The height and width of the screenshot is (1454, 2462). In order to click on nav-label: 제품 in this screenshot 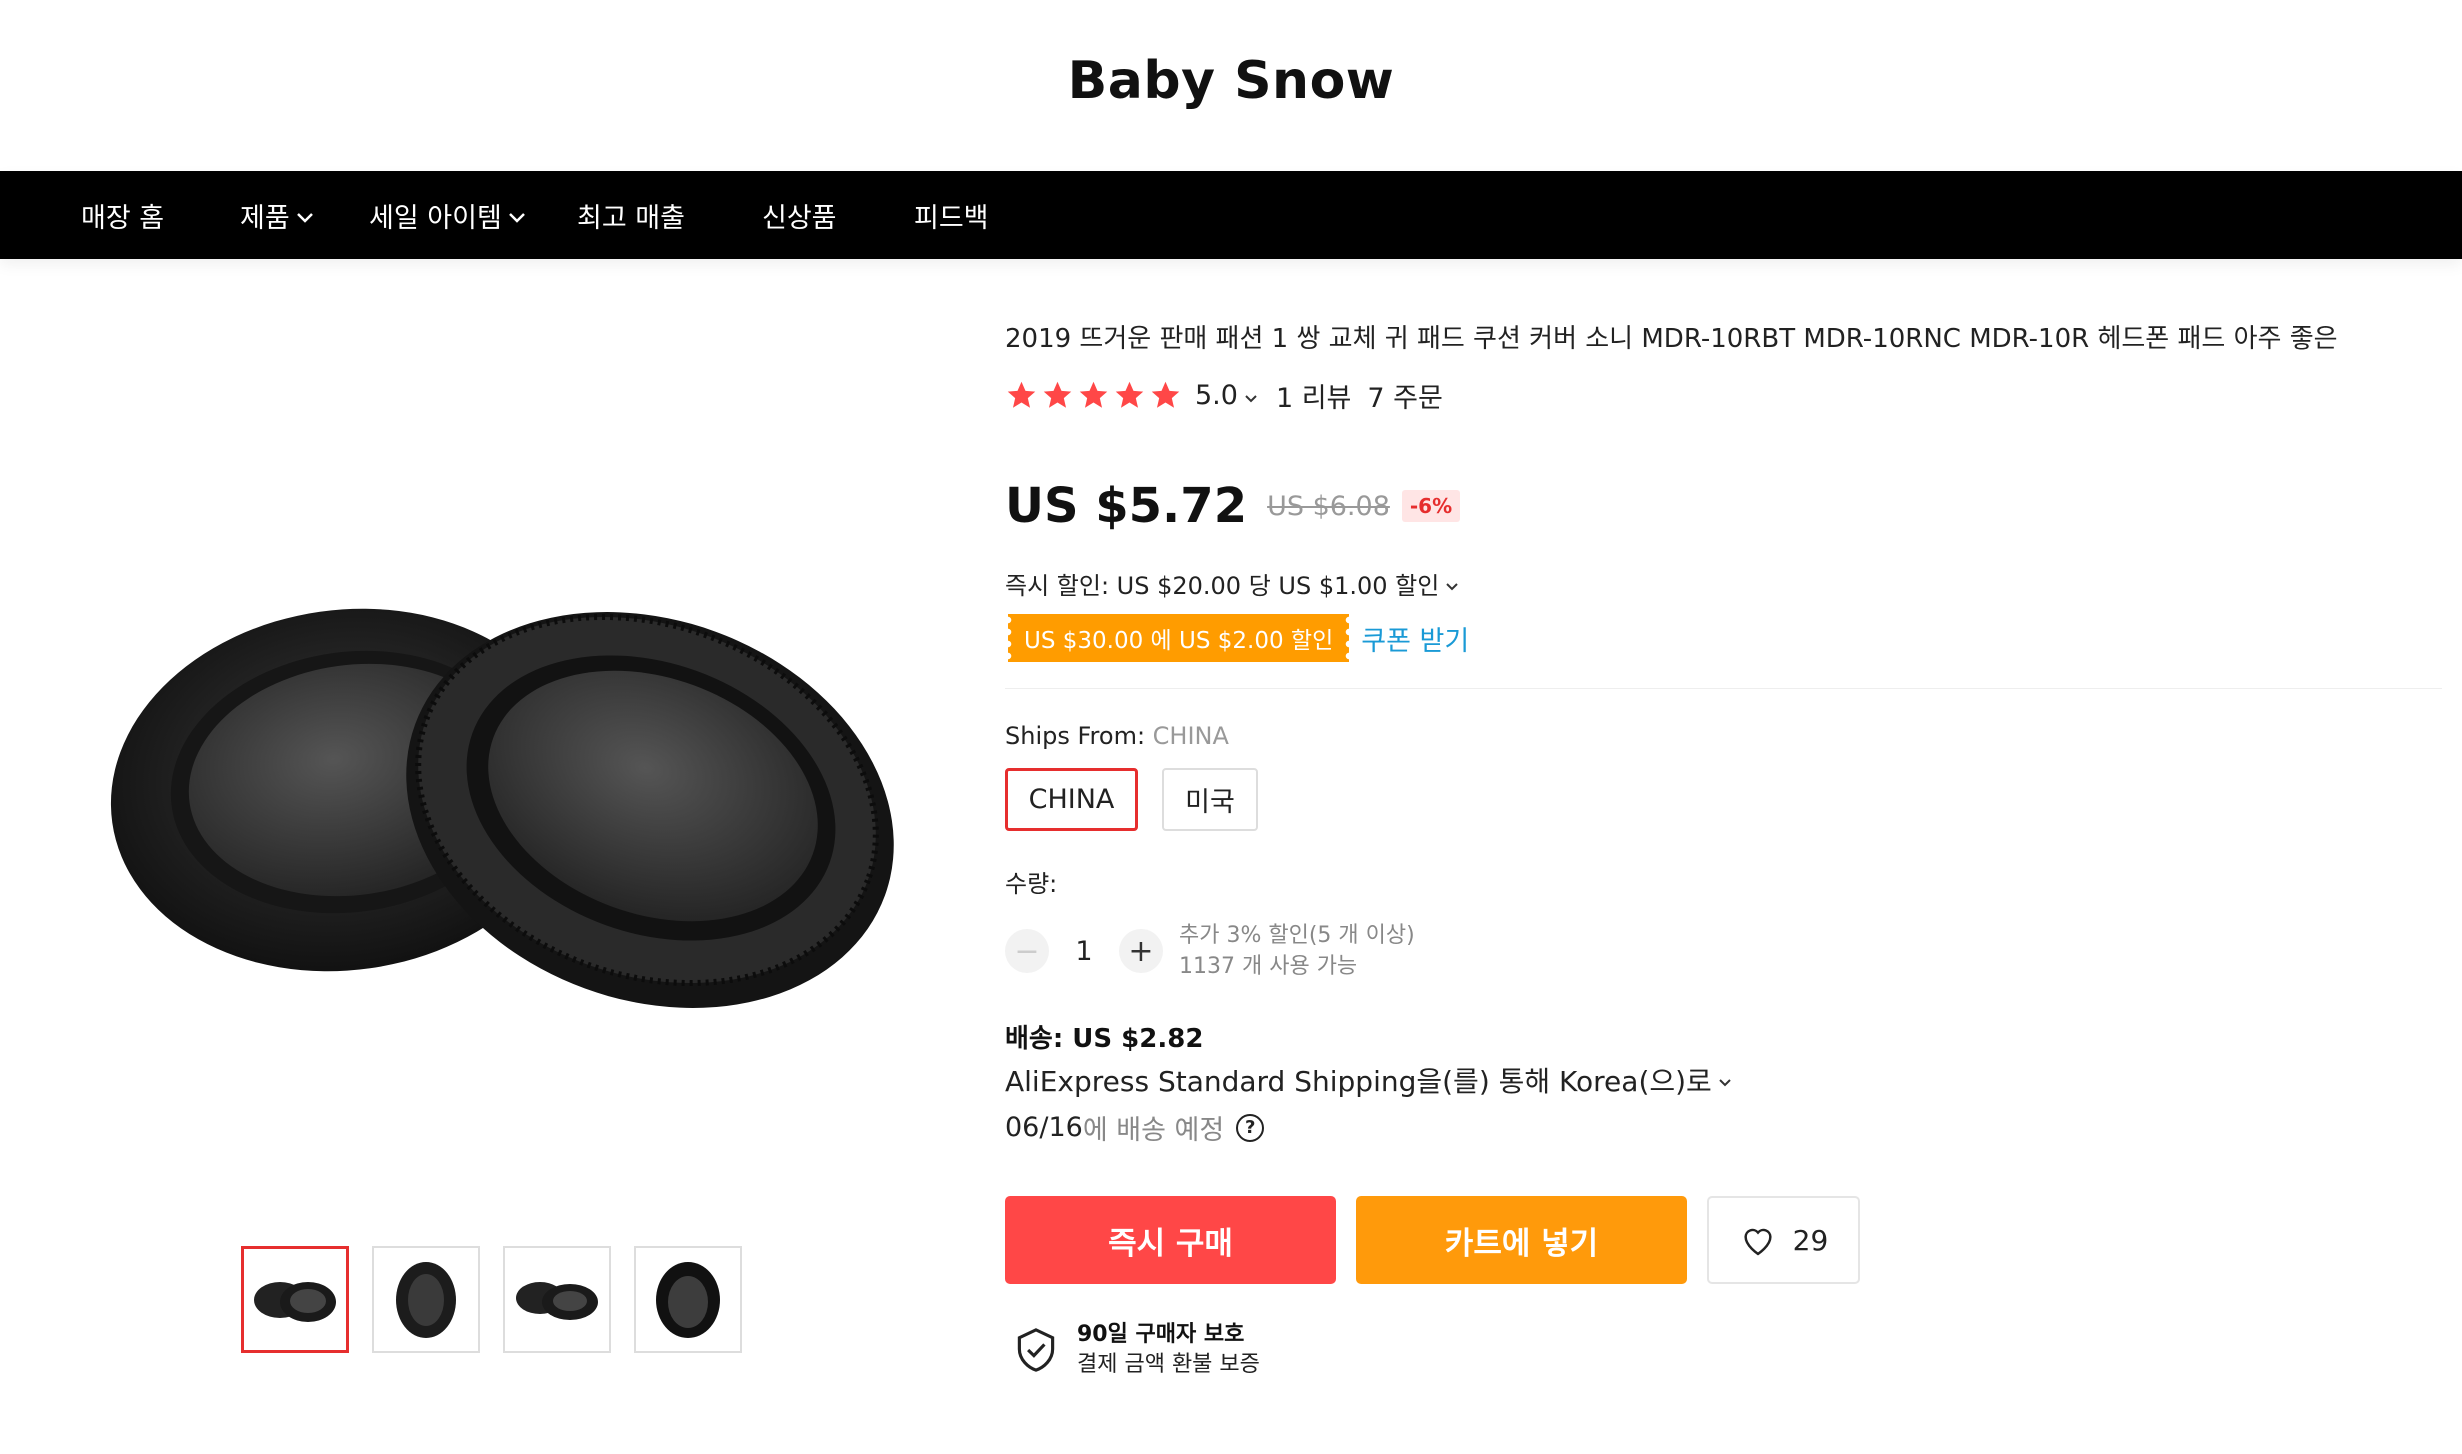, I will do `click(265, 218)`.